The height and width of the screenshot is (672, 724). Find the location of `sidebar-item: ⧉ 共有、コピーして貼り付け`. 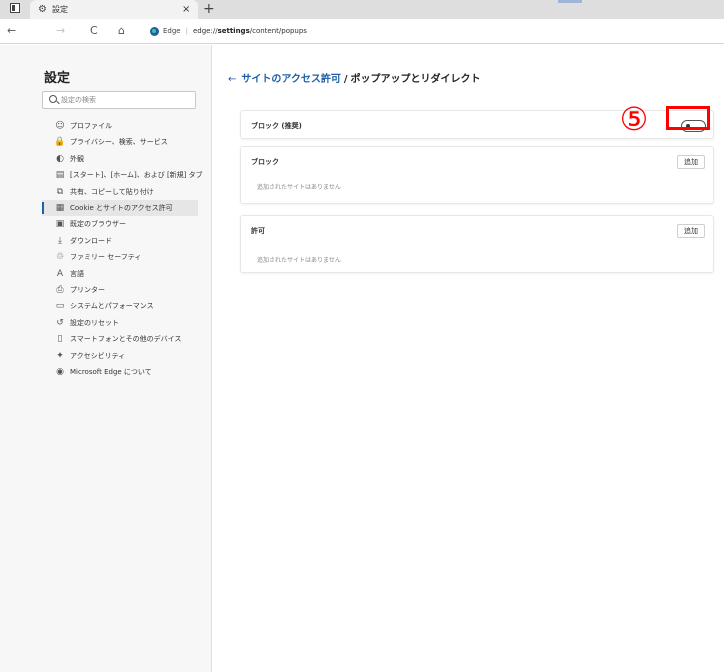

sidebar-item: ⧉ 共有、コピーして貼り付け is located at coordinates (120, 192).